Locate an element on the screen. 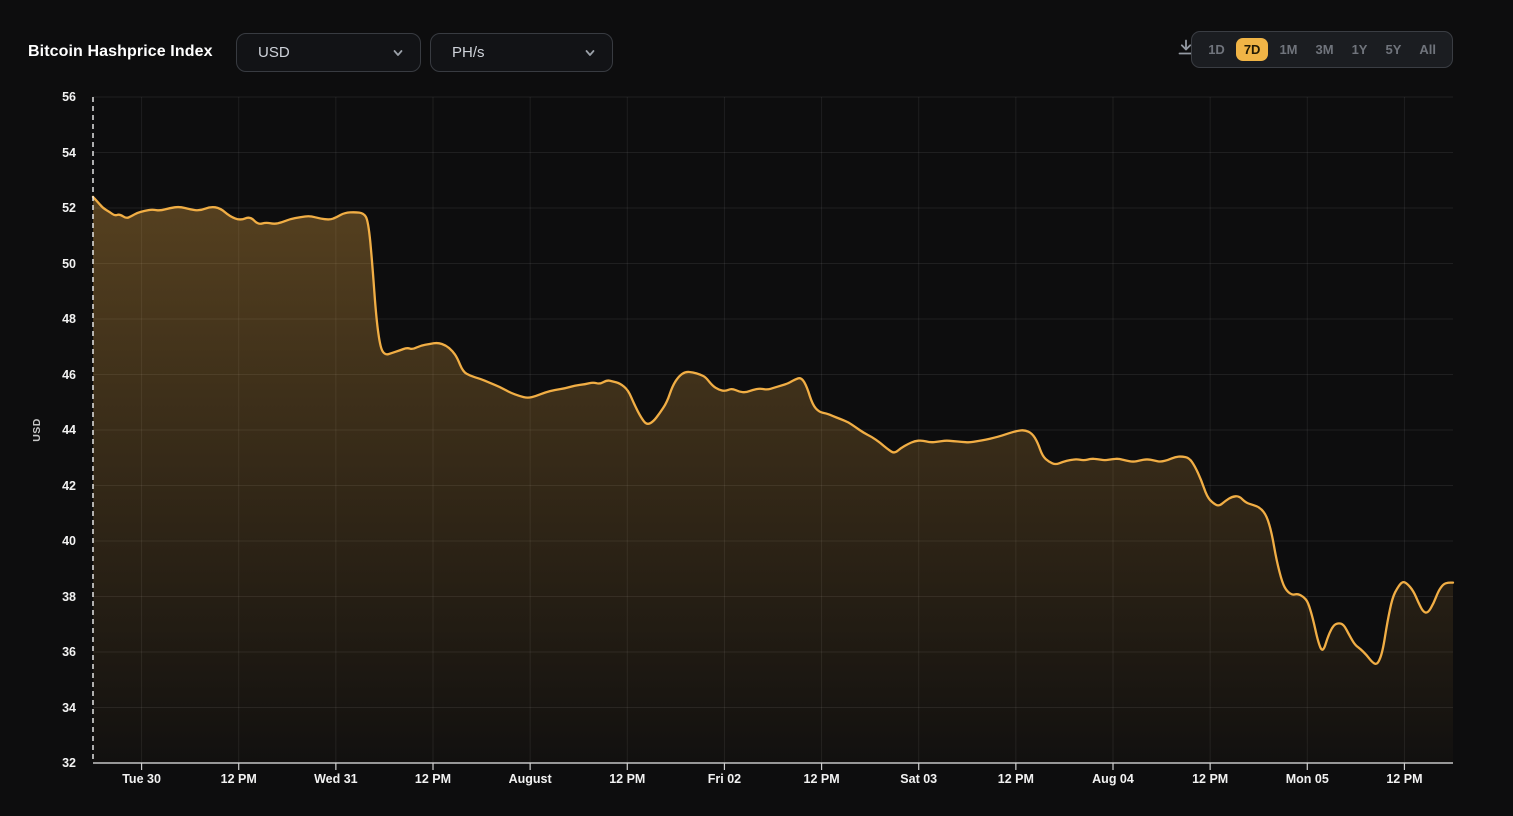  y-axis-tick-label: 50 is located at coordinates (69, 263).